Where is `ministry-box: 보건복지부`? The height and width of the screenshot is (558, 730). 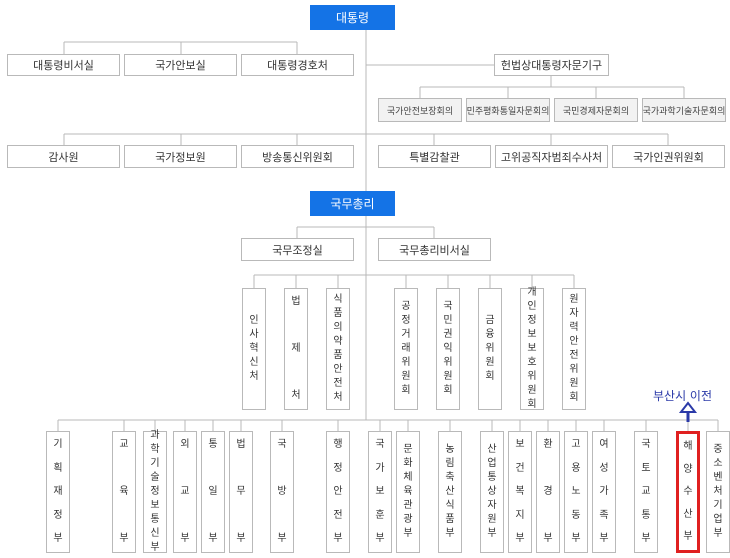 ministry-box: 보건복지부 is located at coordinates (520, 492).